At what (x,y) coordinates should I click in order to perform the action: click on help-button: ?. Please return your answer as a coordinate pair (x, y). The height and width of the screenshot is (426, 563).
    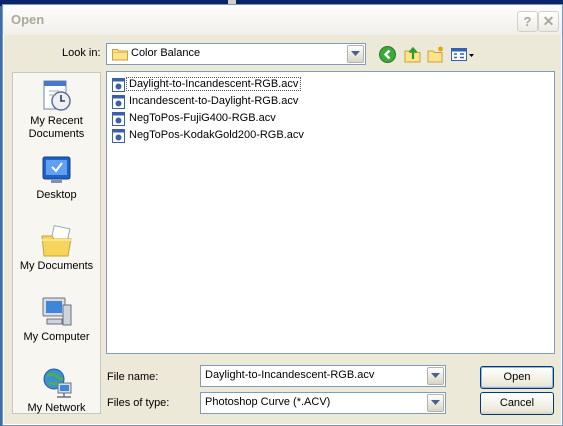
    Looking at the image, I should click on (527, 21).